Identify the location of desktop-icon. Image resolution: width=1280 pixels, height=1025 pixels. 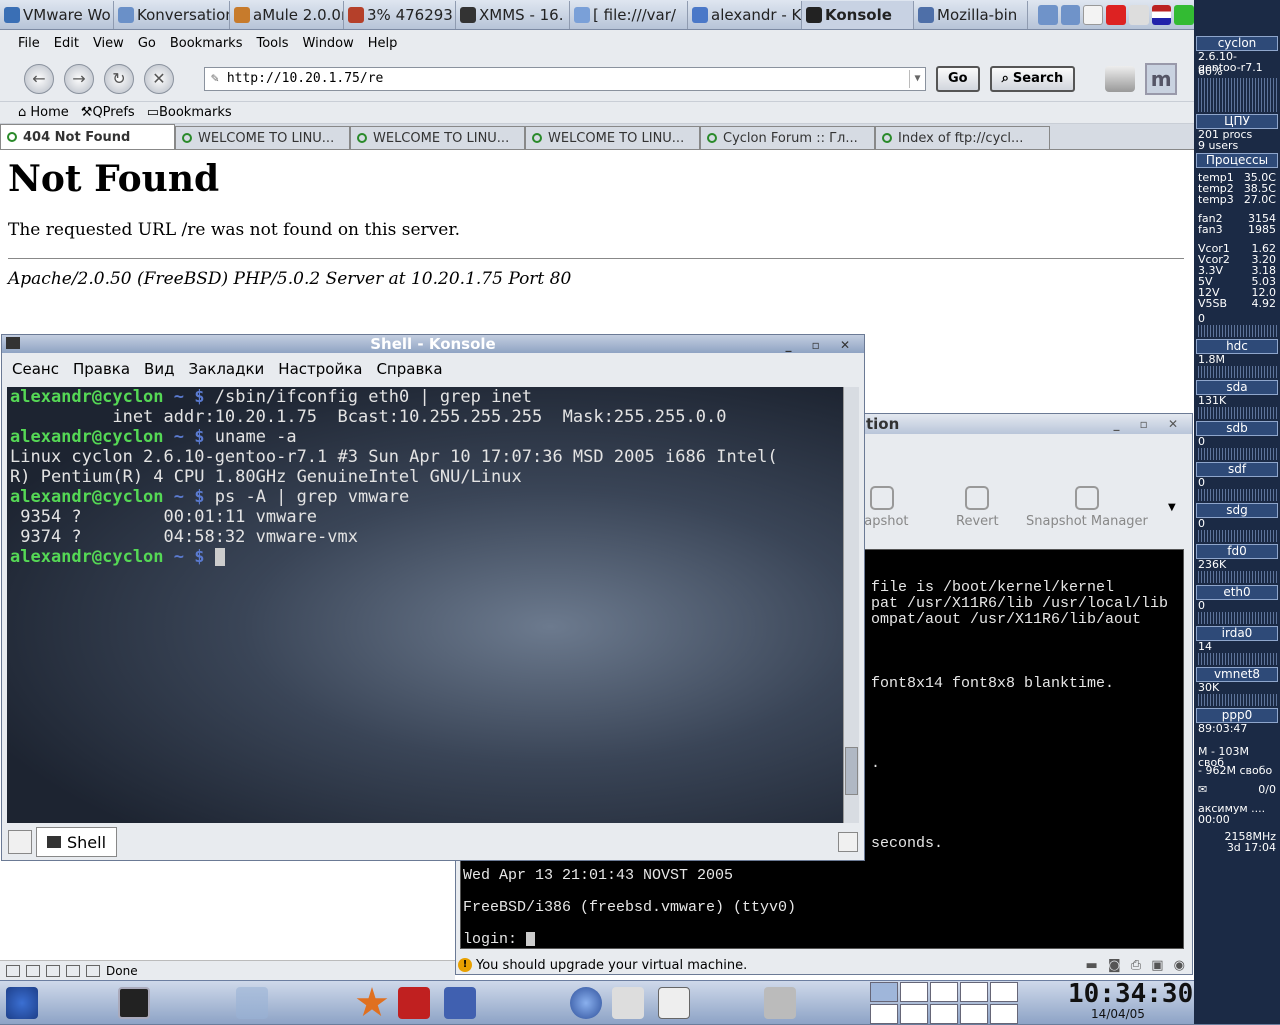
(252, 1003).